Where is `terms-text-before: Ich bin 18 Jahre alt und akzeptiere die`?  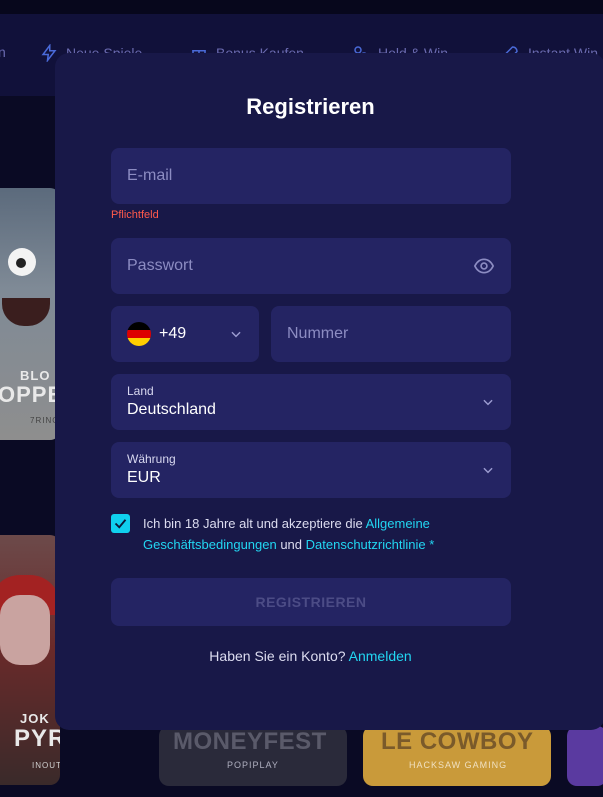
terms-text-before: Ich bin 18 Jahre alt und akzeptiere die is located at coordinates (254, 523).